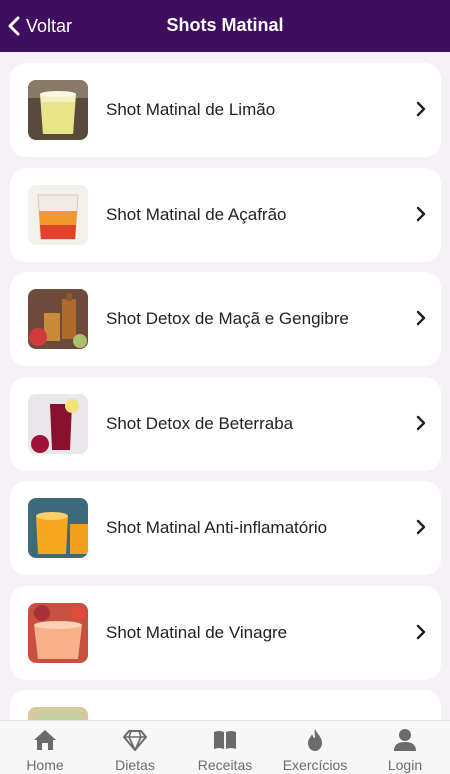 This screenshot has height=774, width=450. Describe the element at coordinates (58, 633) in the screenshot. I see `vinegar-shot-thumbnail` at that location.